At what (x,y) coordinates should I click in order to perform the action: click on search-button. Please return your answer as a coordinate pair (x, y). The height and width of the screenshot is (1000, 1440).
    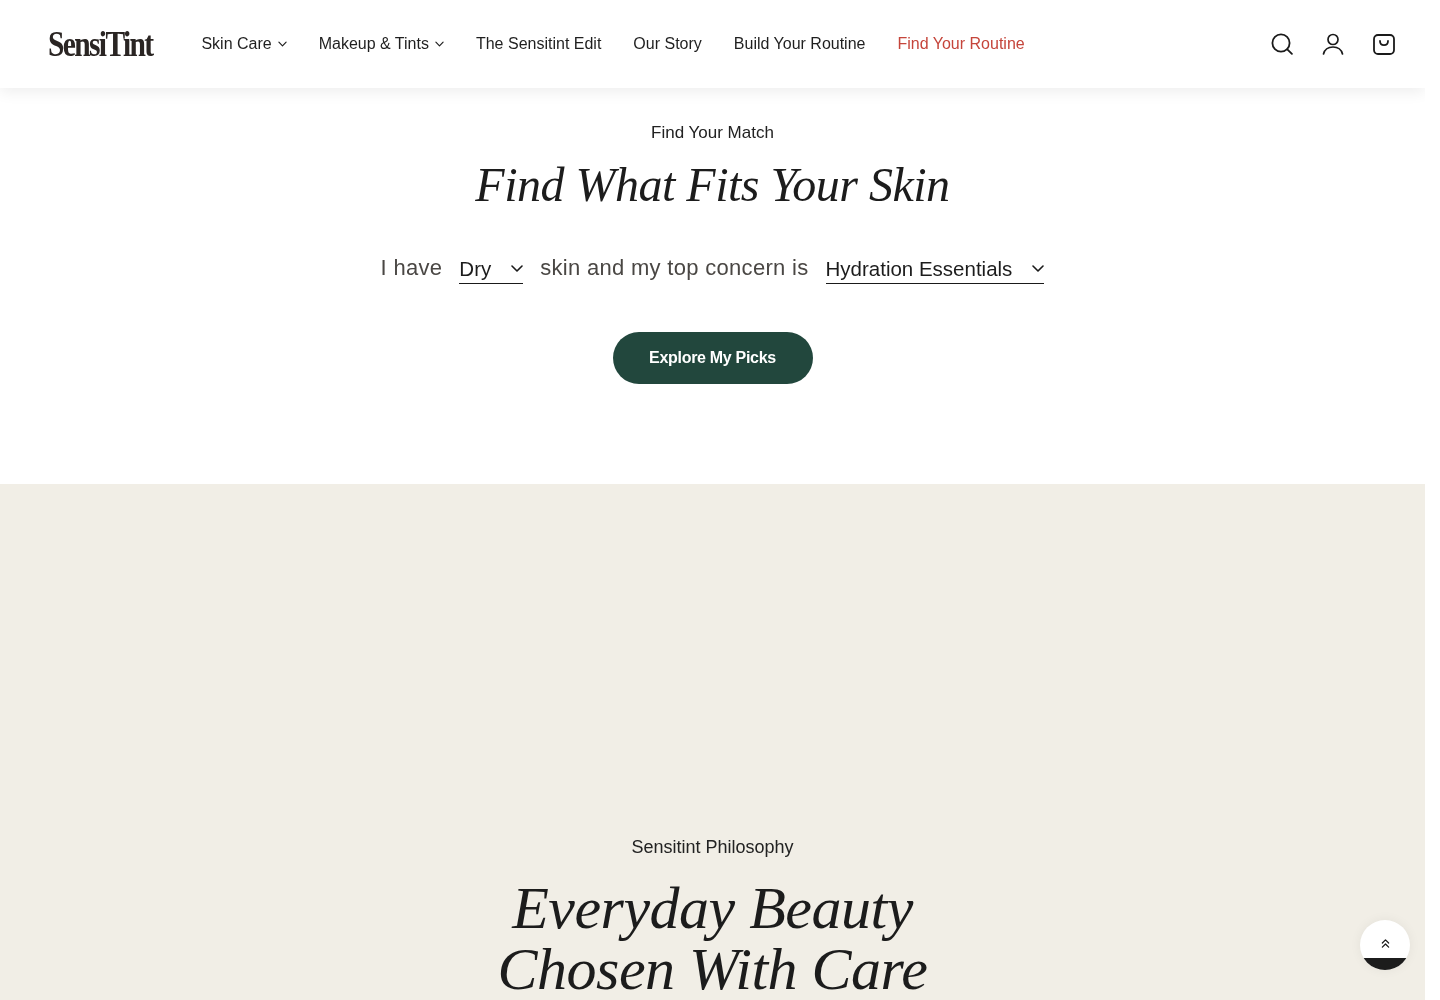
    Looking at the image, I should click on (1282, 44).